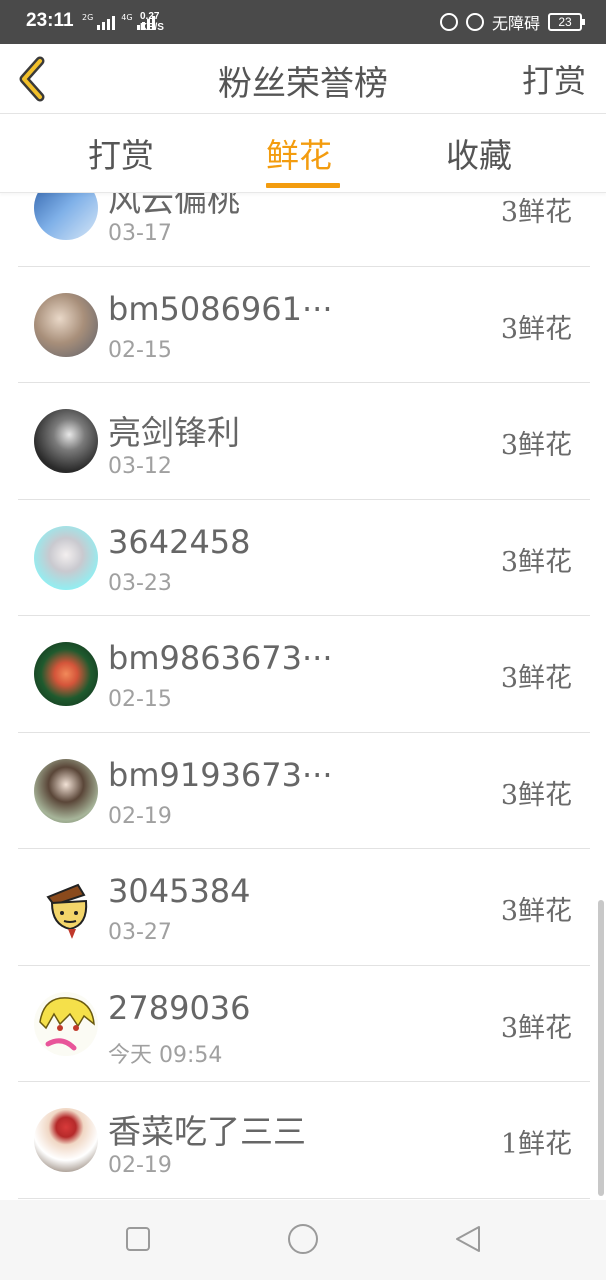  I want to click on fan-date: 03-17, so click(140, 233).